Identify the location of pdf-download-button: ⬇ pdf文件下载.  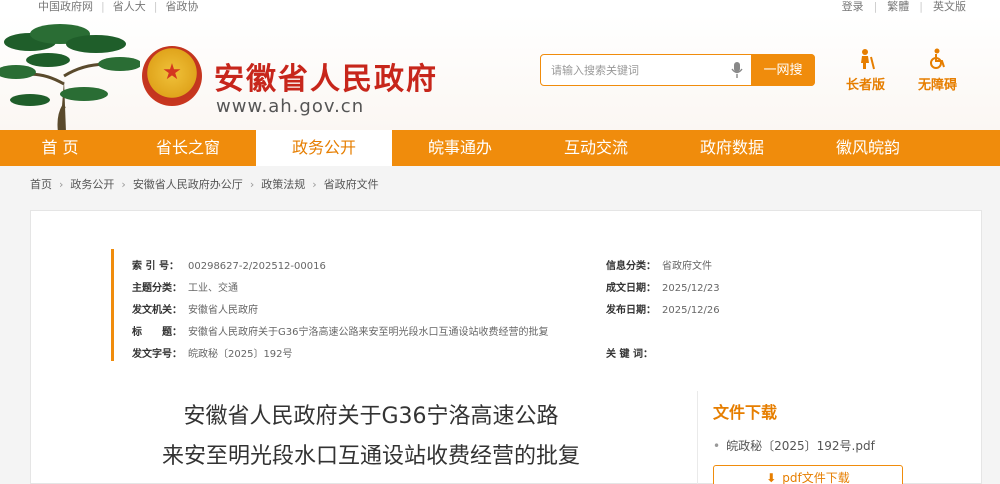
(808, 474).